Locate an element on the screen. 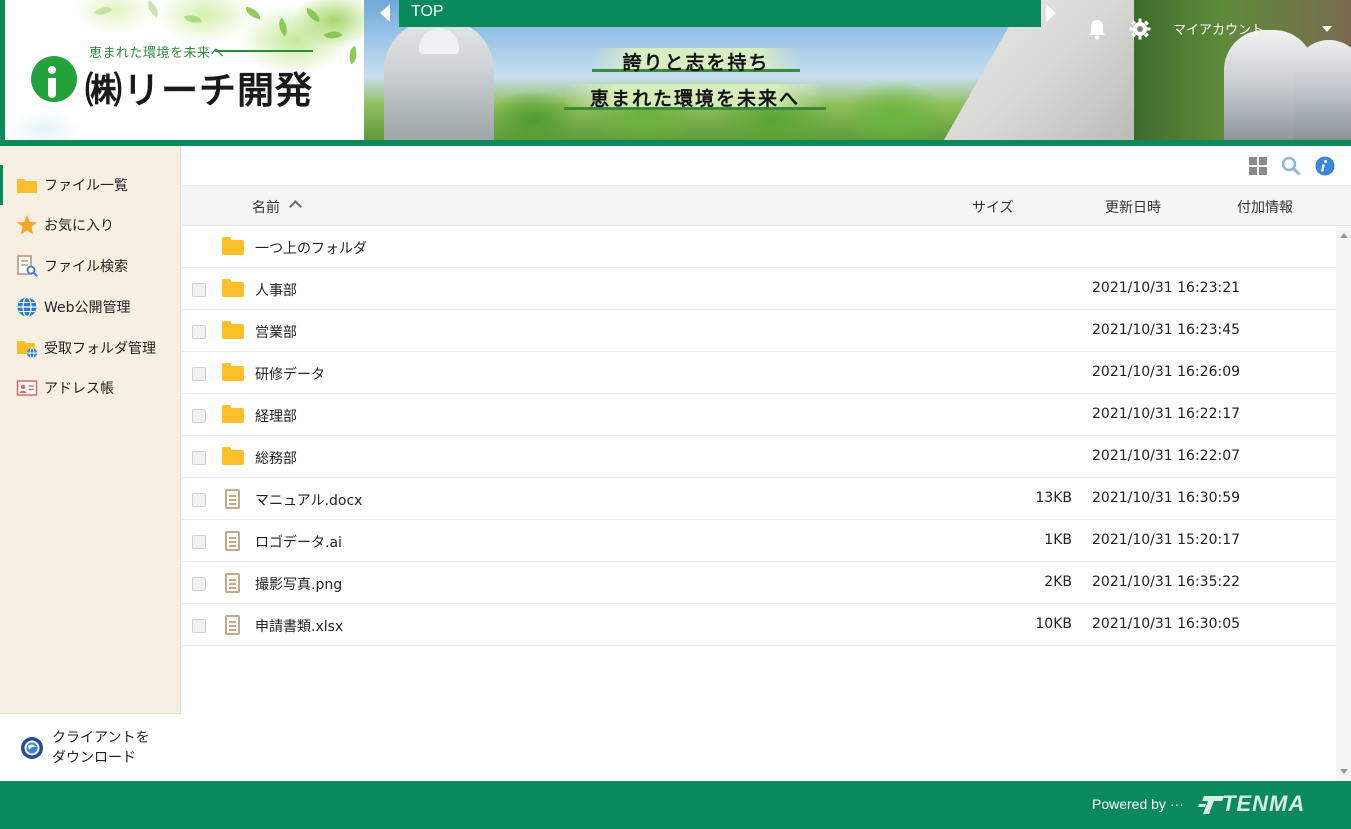 This screenshot has width=1351, height=829. row-name: 経理部 is located at coordinates (276, 416).